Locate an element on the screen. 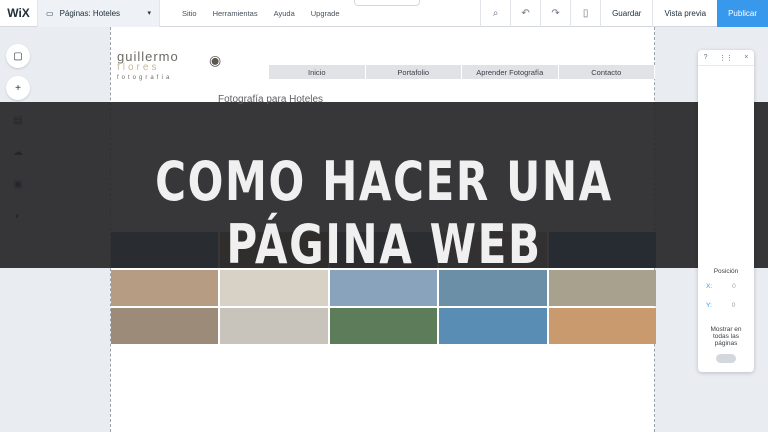 Image resolution: width=768 pixels, height=432 pixels. site-logo-line3: fotografía is located at coordinates (145, 78).